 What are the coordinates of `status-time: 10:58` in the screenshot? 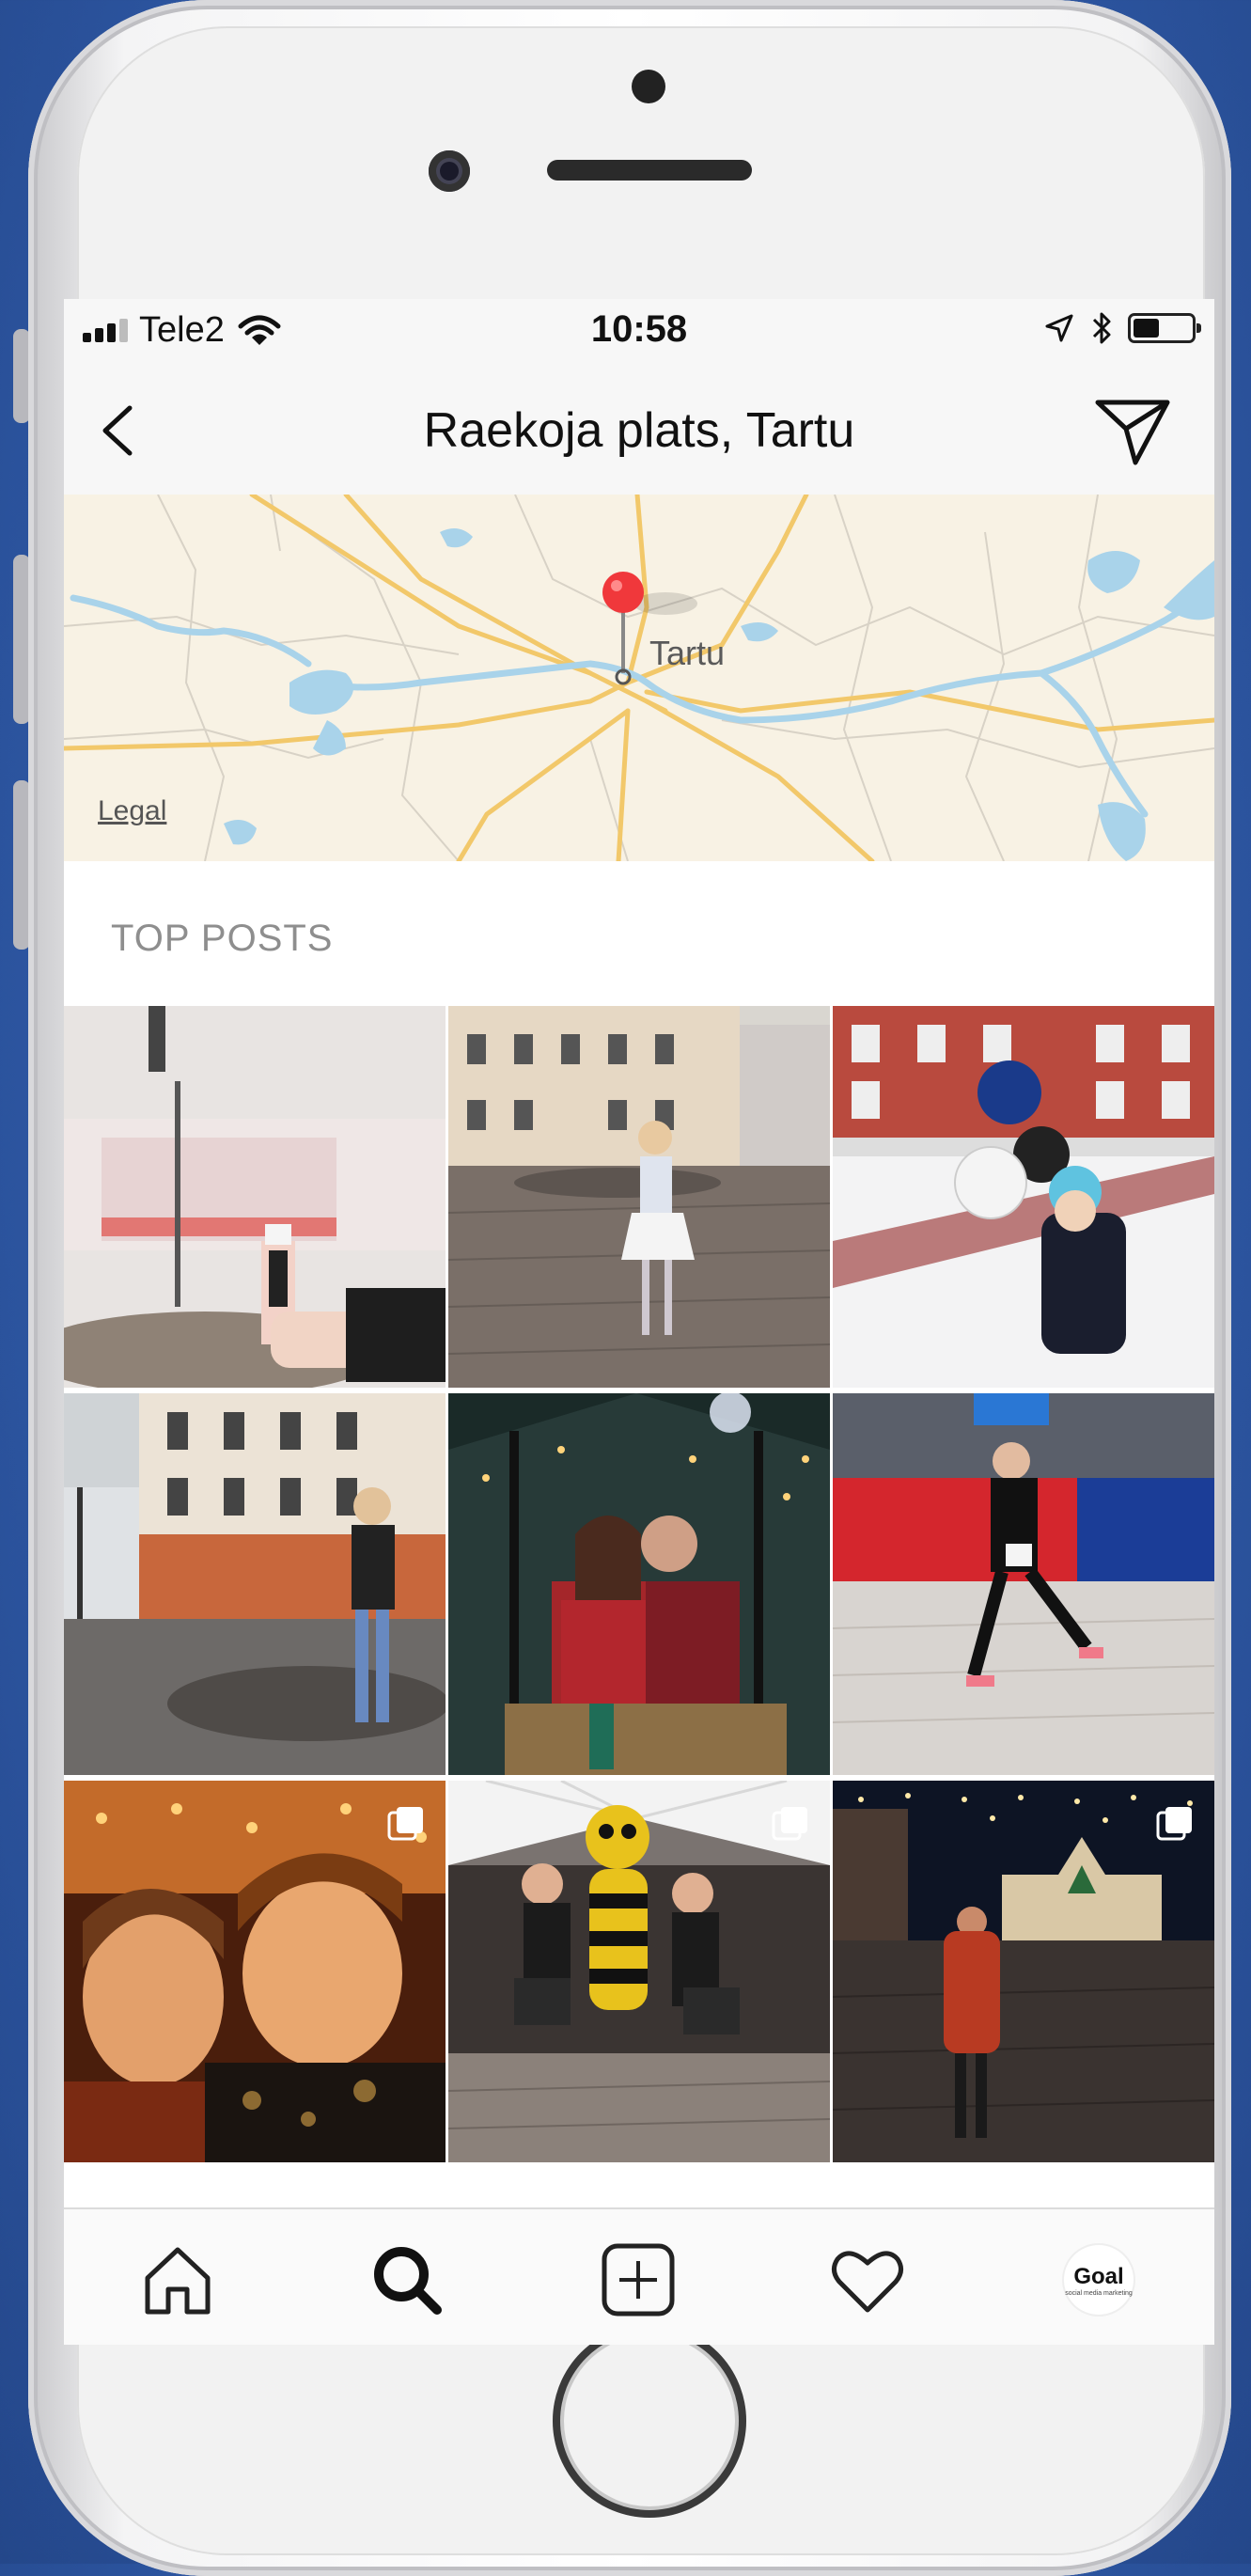 It's located at (639, 329).